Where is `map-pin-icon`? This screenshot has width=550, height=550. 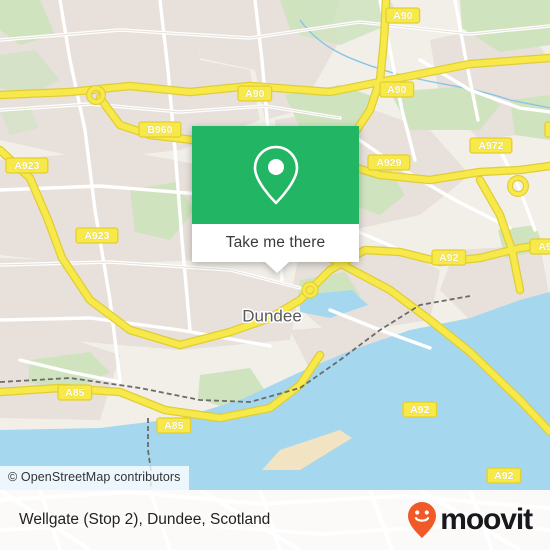
map-pin-icon is located at coordinates (275, 175).